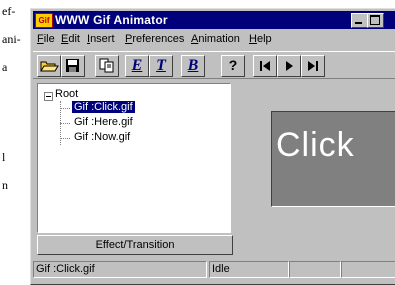 Image resolution: width=395 pixels, height=285 pixels. I want to click on letter-b-button: B, so click(193, 66).